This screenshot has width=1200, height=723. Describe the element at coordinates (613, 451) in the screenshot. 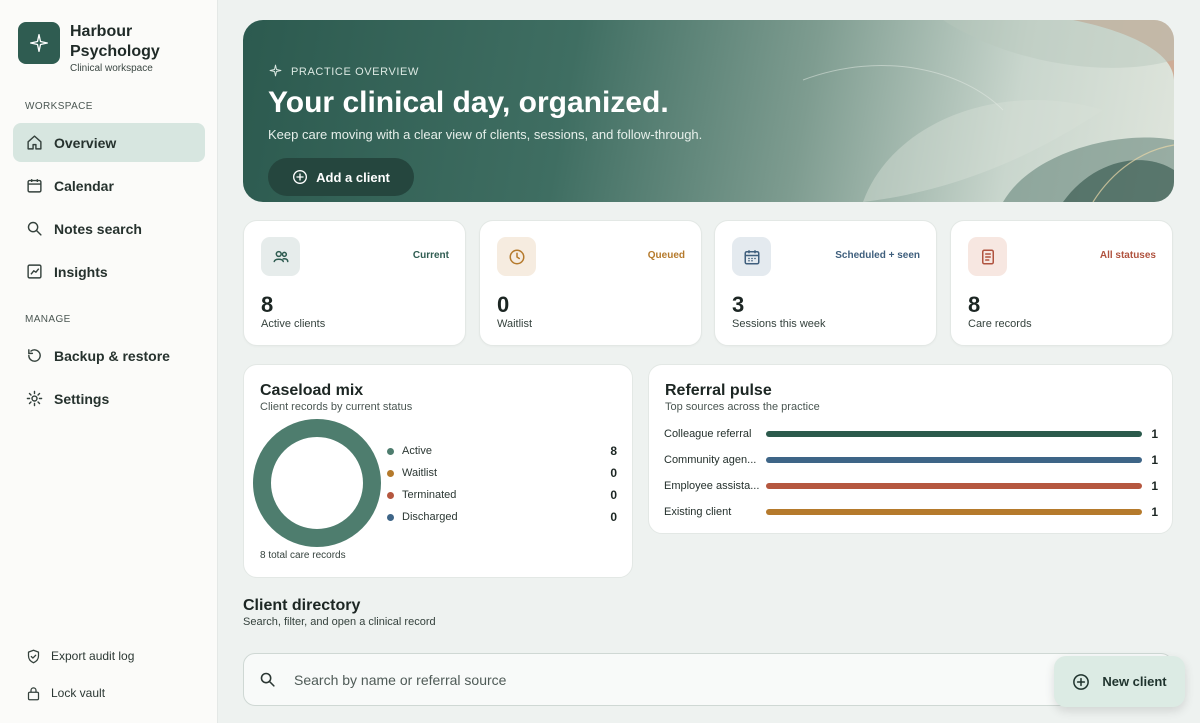

I see `legend-value: 8` at that location.